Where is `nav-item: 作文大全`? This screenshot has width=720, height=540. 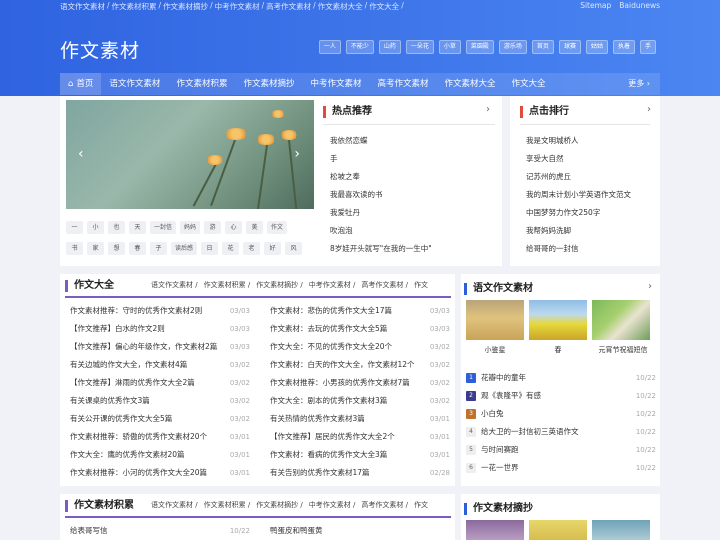 nav-item: 作文大全 is located at coordinates (529, 84).